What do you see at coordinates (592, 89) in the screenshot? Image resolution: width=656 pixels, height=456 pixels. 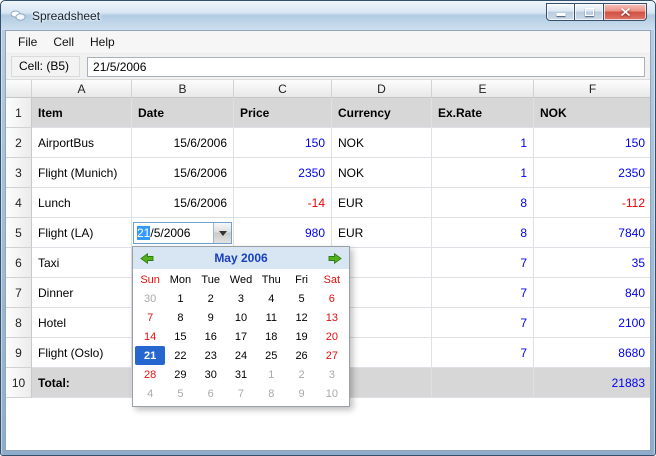 I see `column-header-F: F` at bounding box center [592, 89].